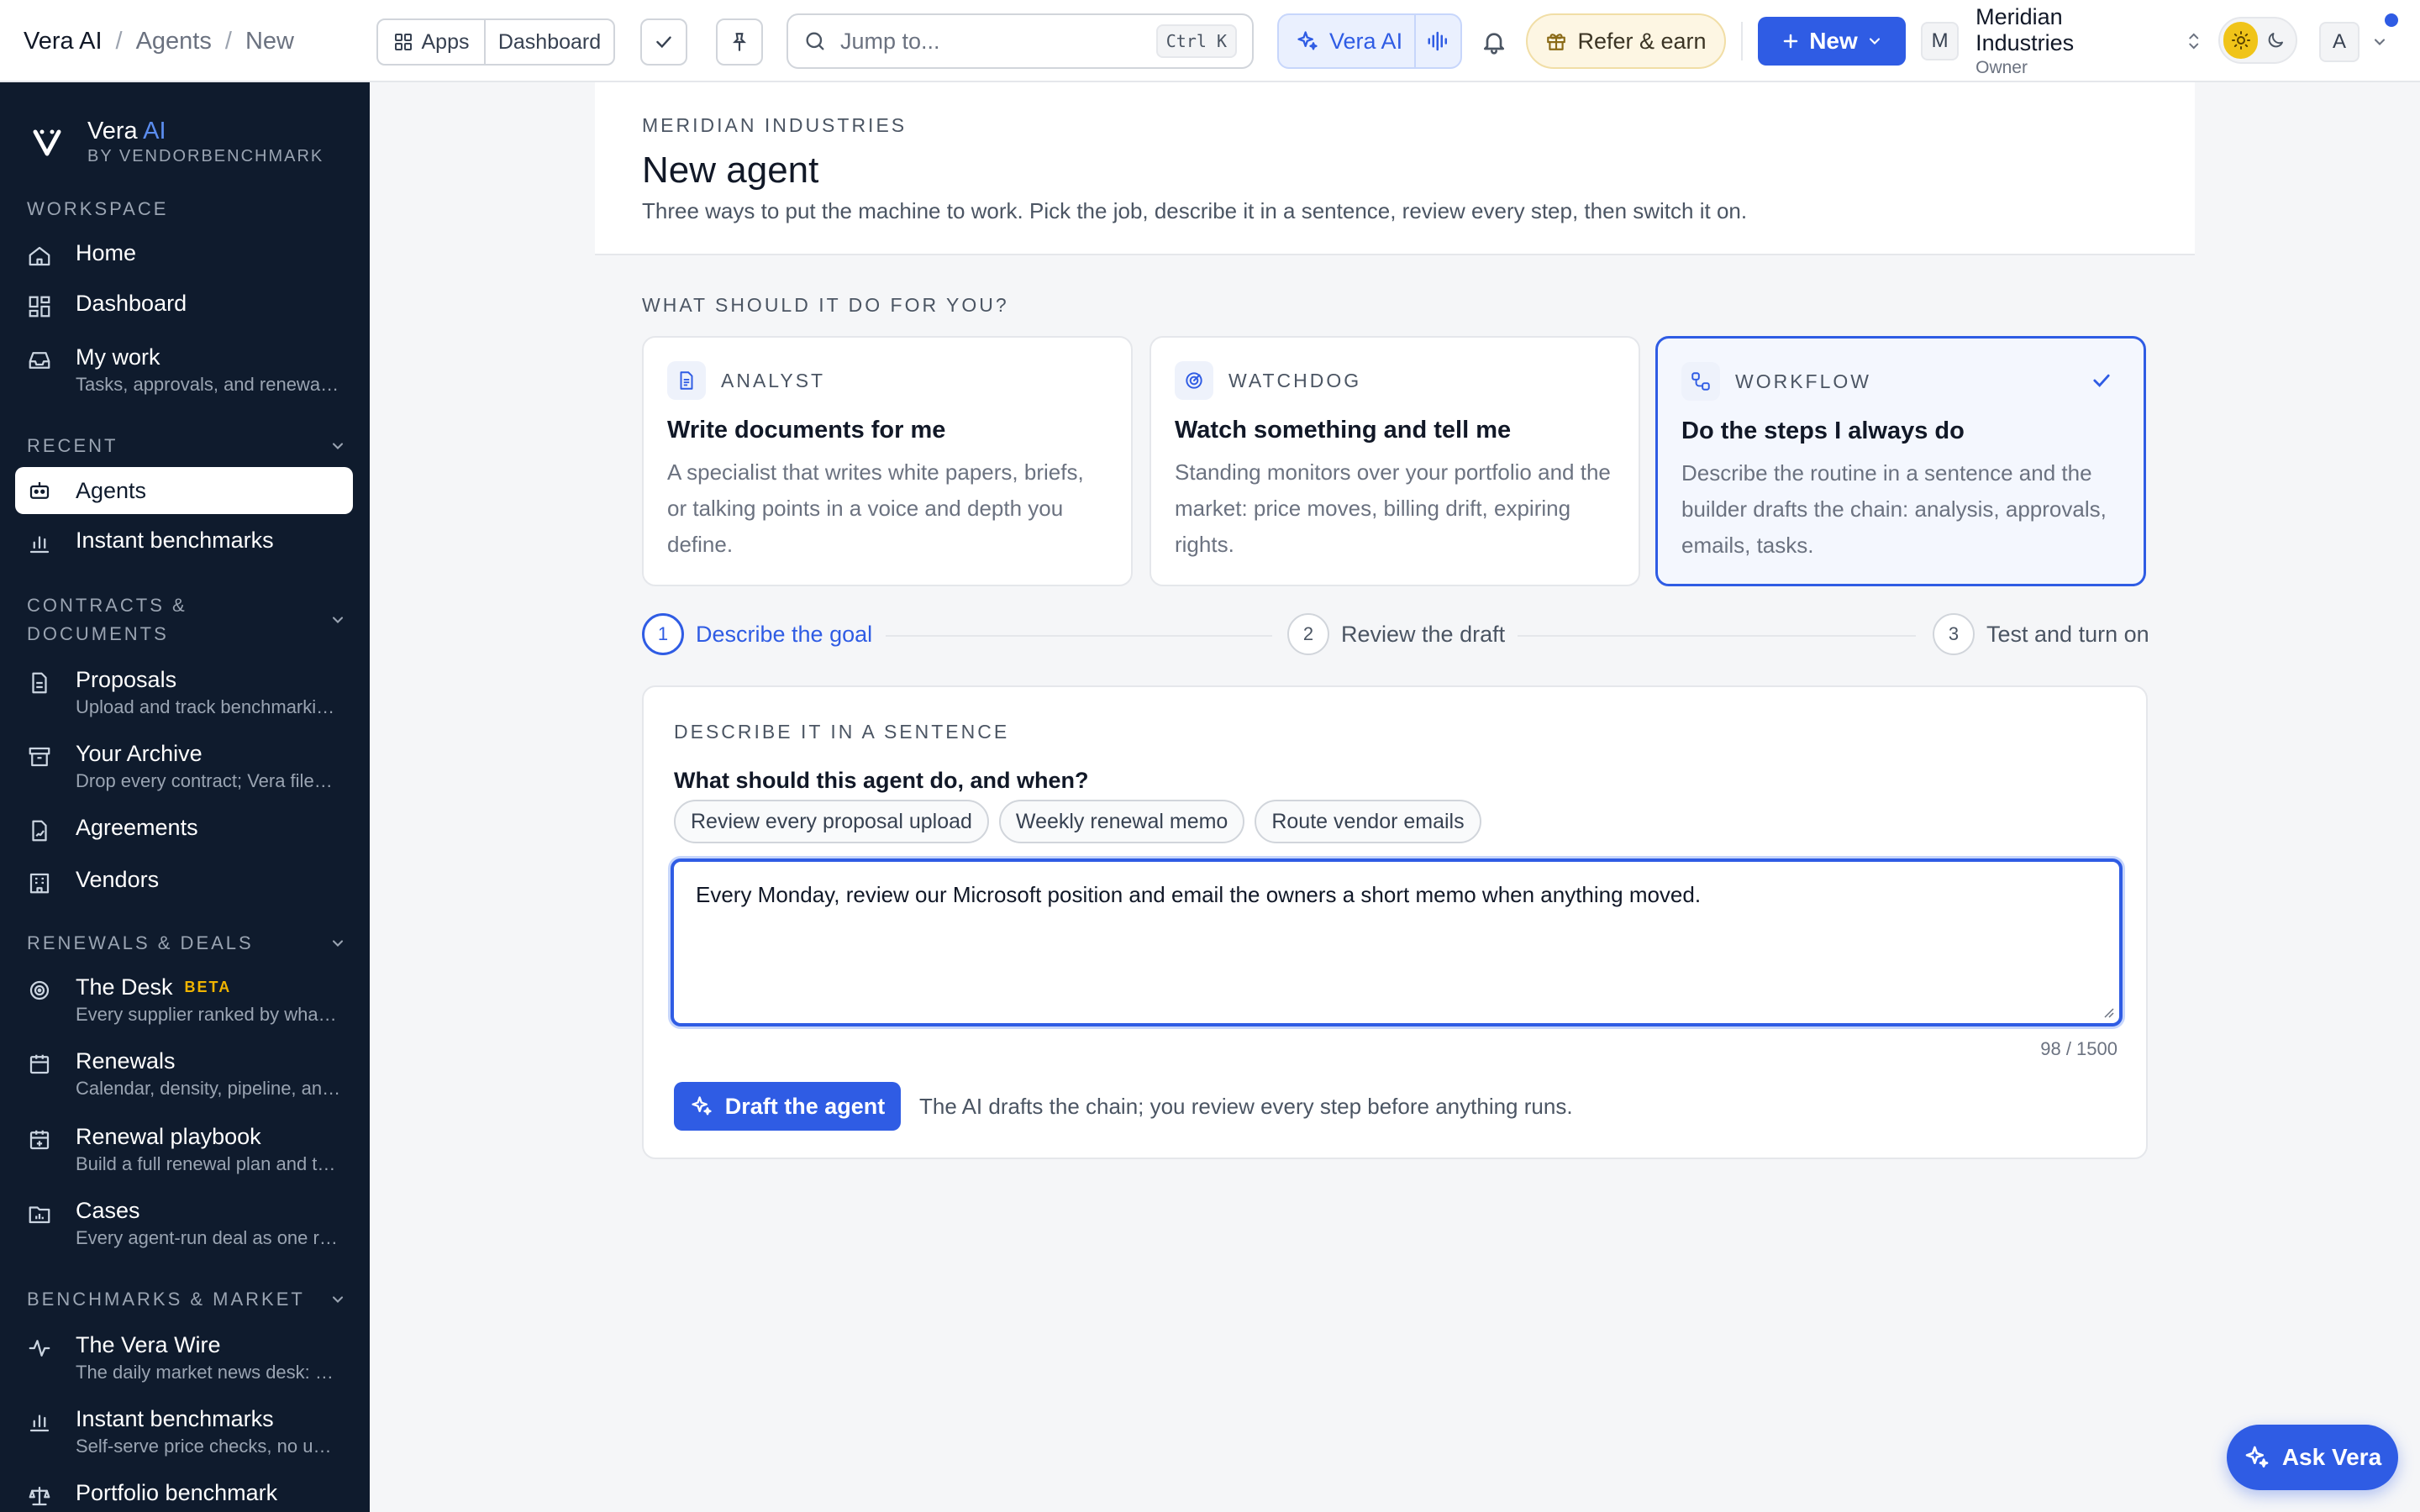 The height and width of the screenshot is (1512, 2420). Describe the element at coordinates (2062, 40) in the screenshot. I see `organization-switcher: M Meridian Industries Owner` at that location.